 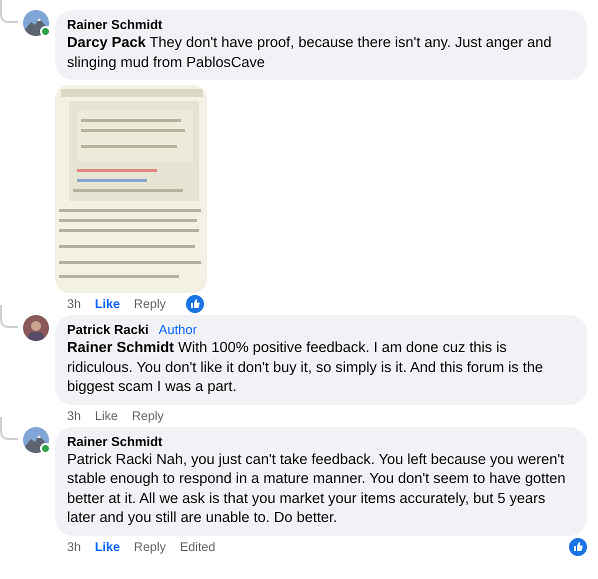 I want to click on author-name: Patrick Racki, so click(x=108, y=330).